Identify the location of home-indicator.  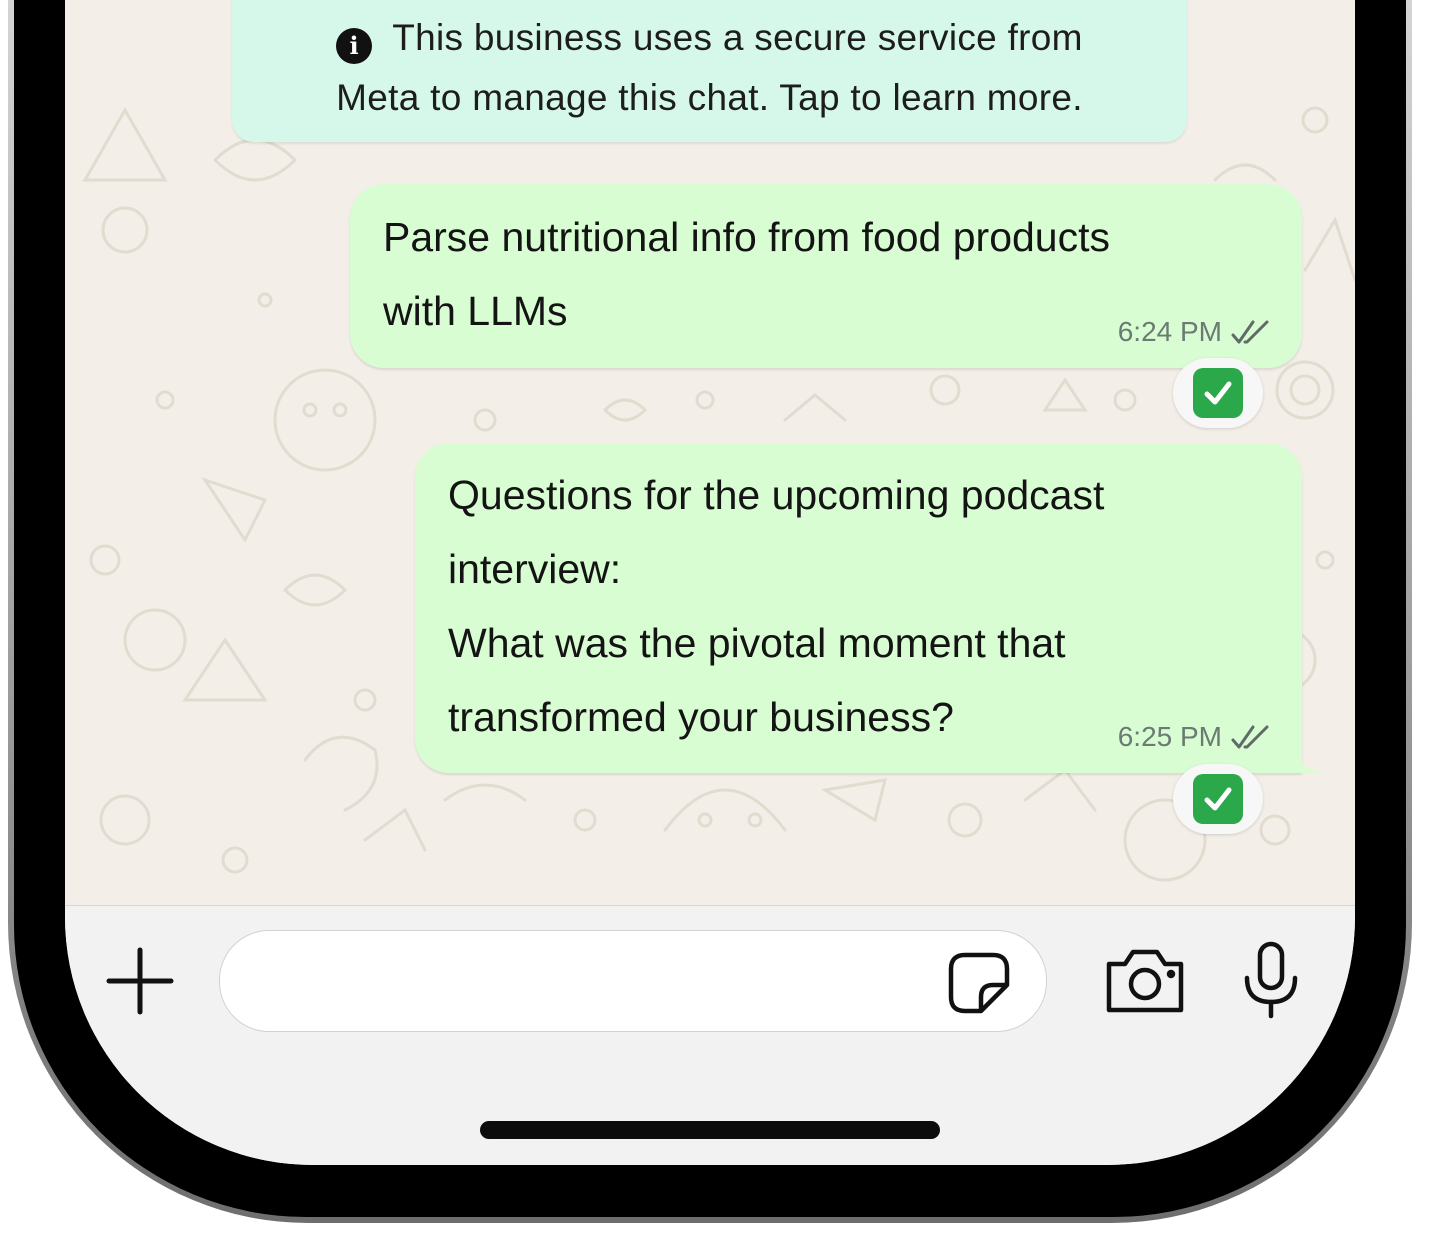
(710, 1130).